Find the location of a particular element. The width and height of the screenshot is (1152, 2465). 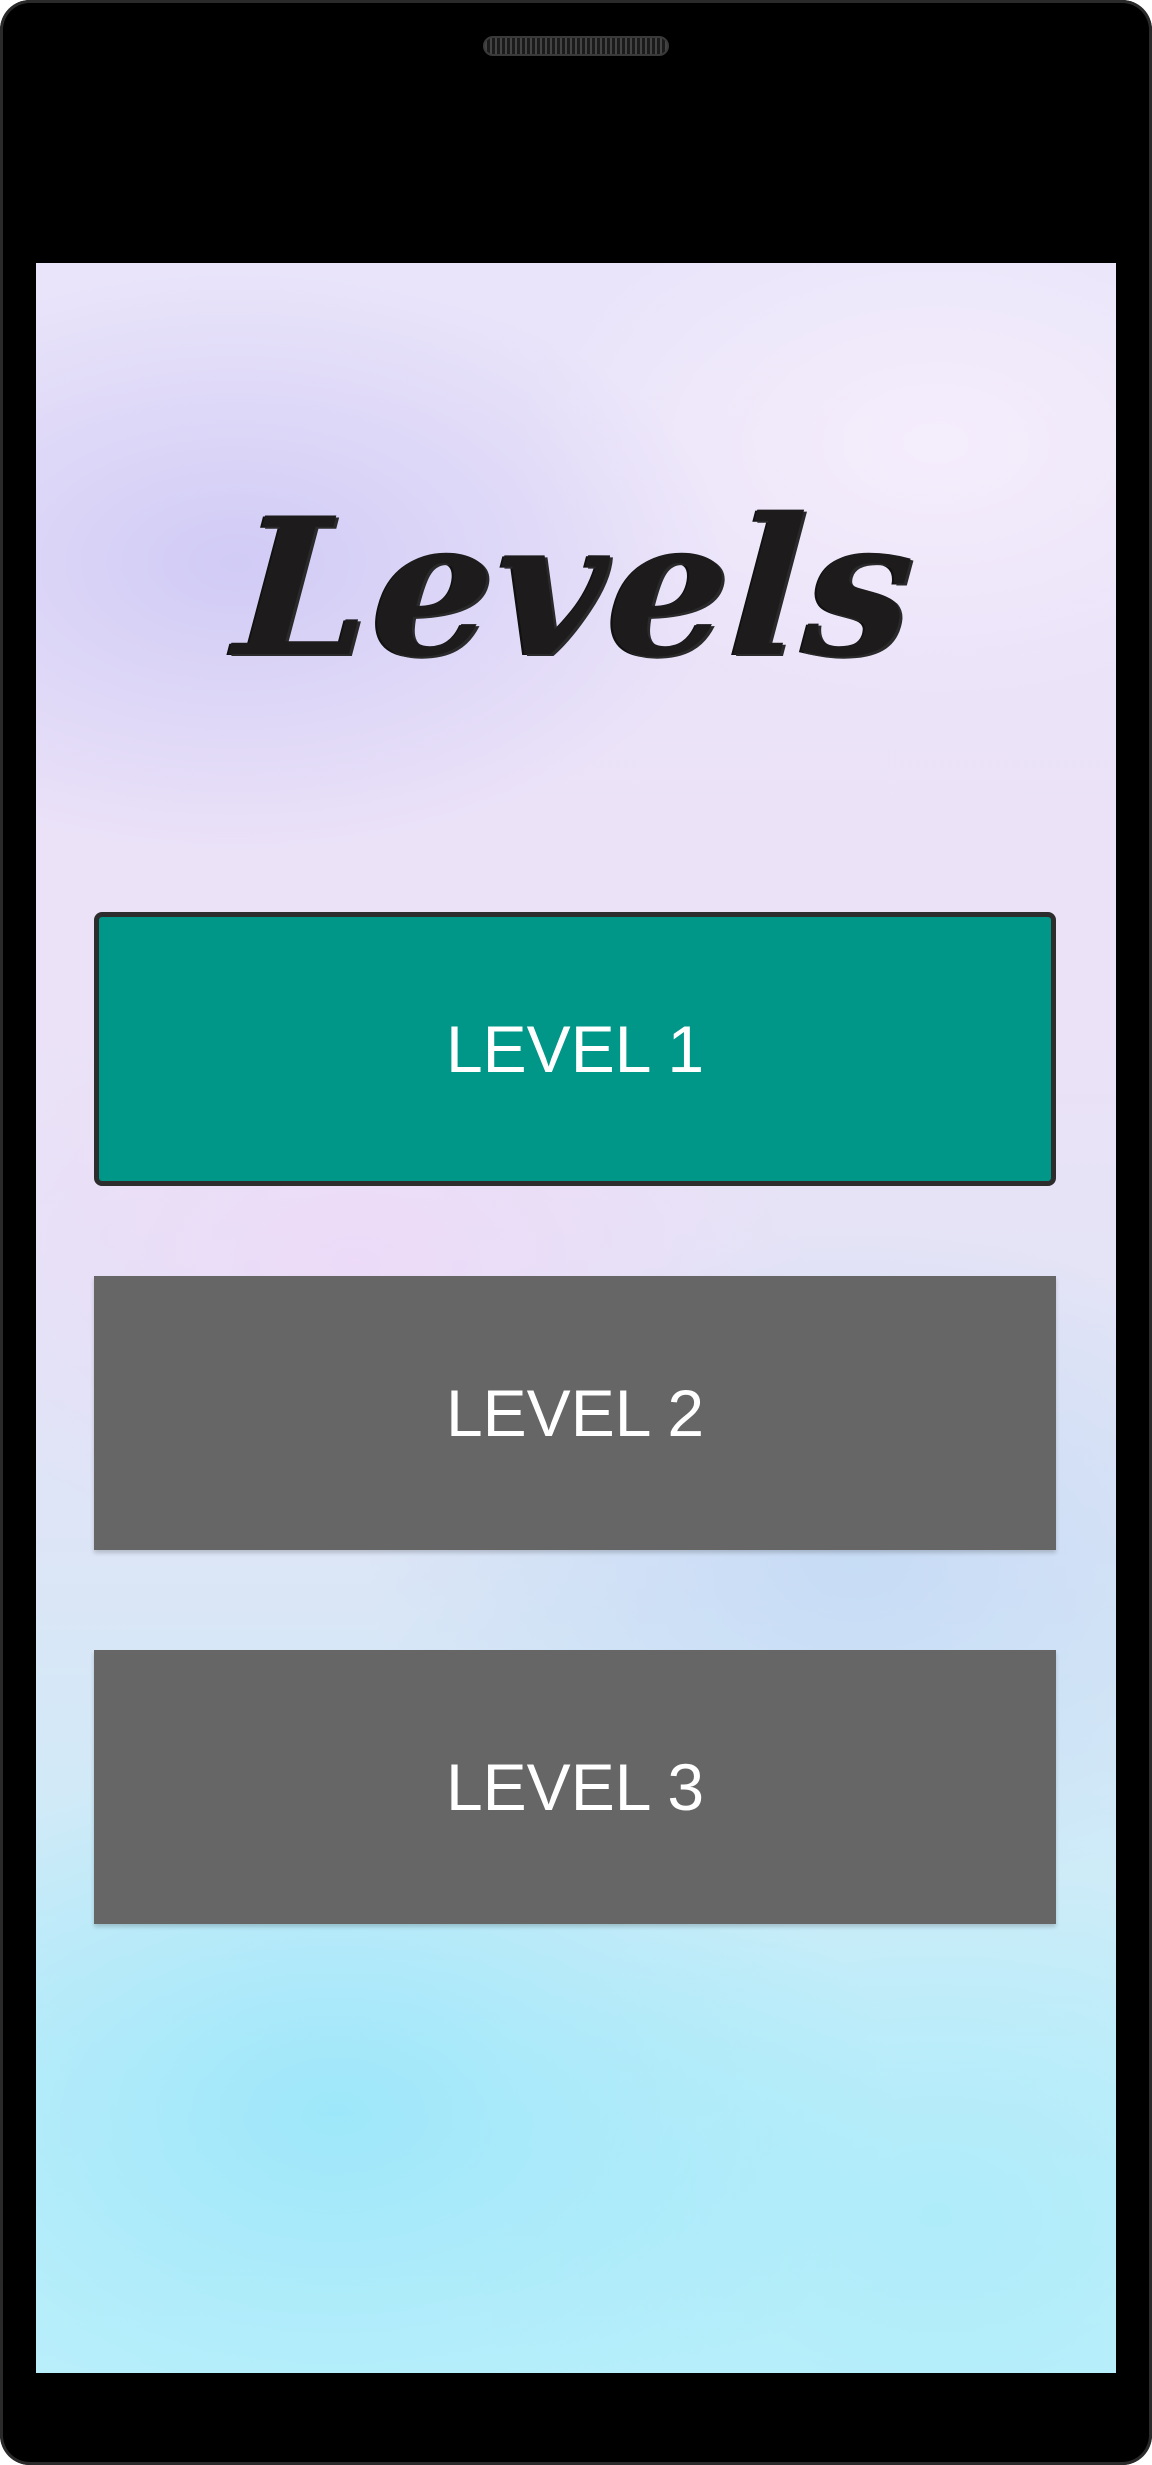

level-3-button: LEVEL 3 is located at coordinates (575, 1787).